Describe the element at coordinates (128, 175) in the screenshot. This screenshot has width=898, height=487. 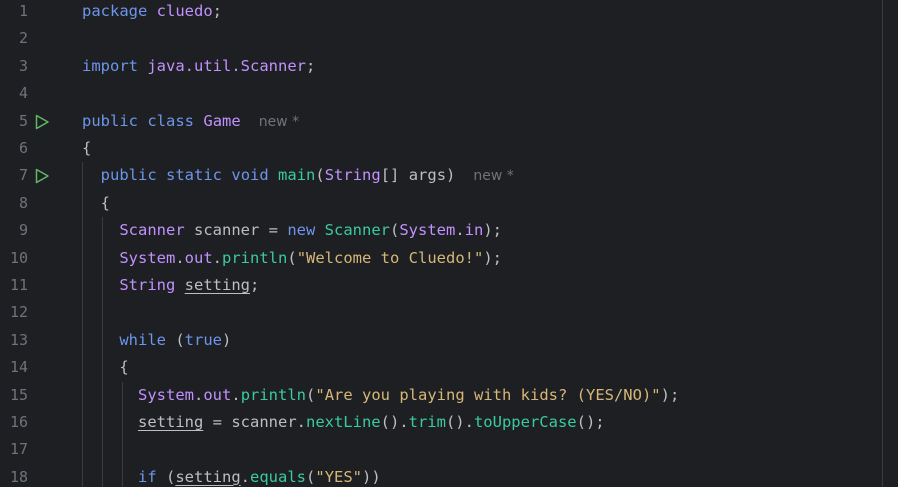
I see `keyword: public` at that location.